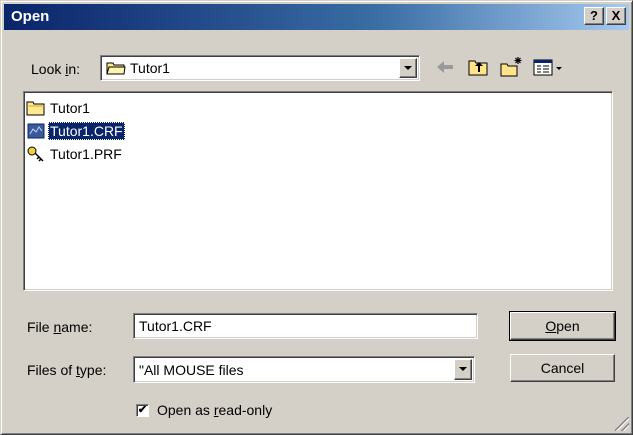 The image size is (633, 435). Describe the element at coordinates (36, 154) in the screenshot. I see `prf-file-icon` at that location.